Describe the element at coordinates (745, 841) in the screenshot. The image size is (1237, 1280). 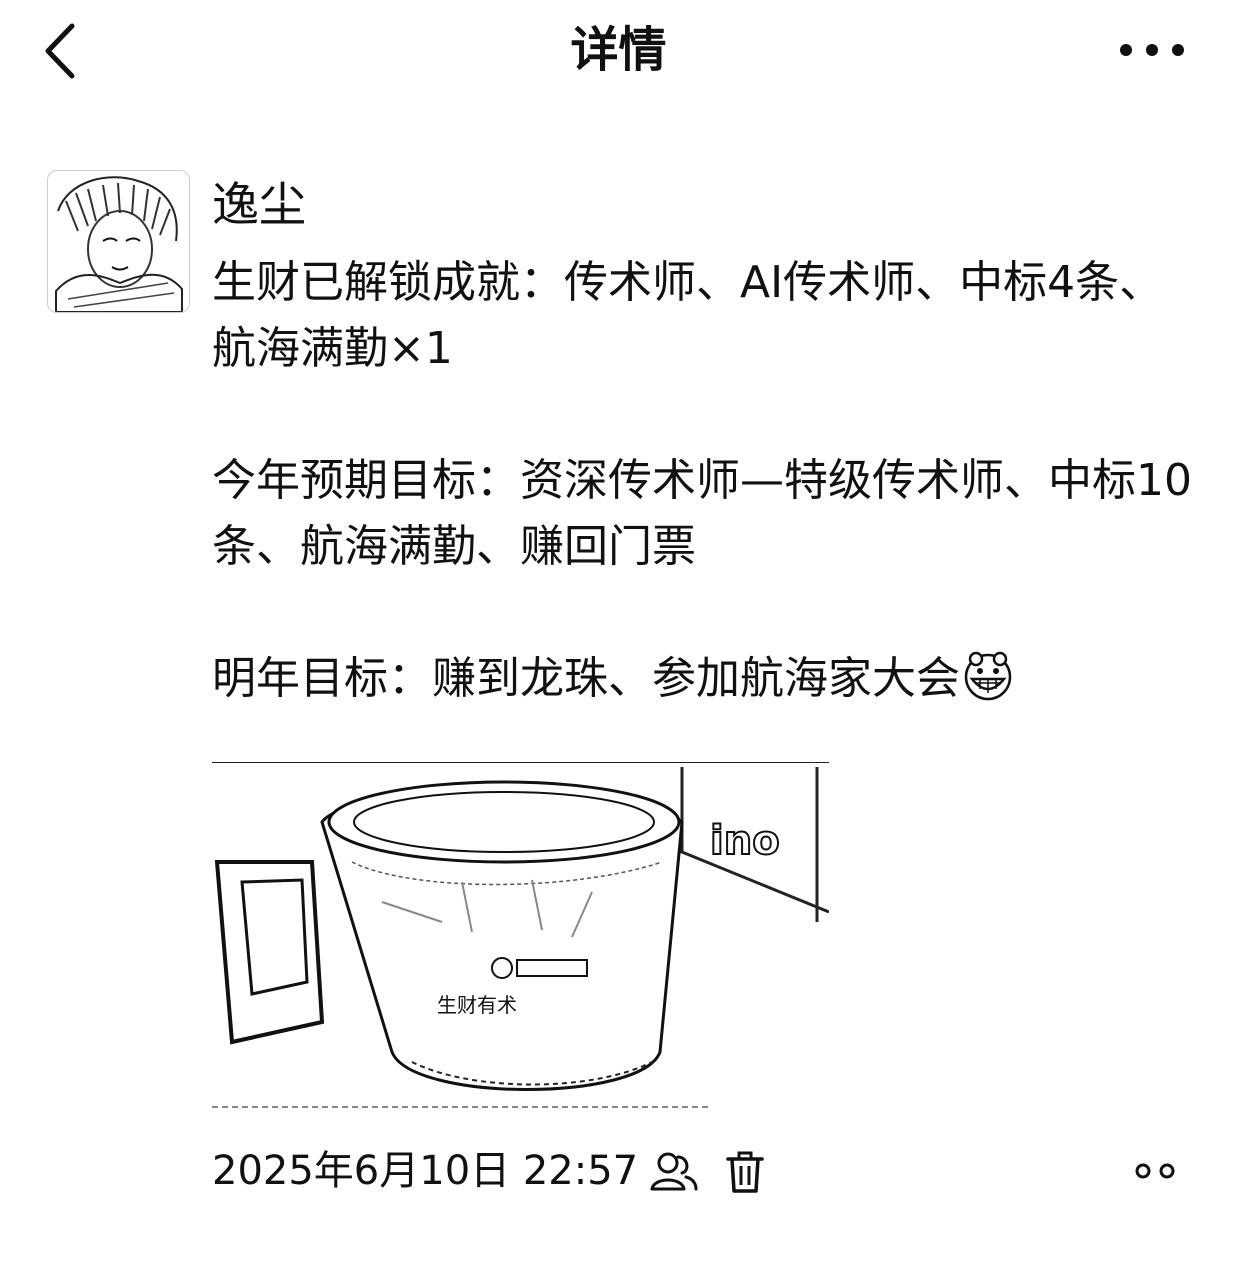
I see `svg-text: ino` at that location.